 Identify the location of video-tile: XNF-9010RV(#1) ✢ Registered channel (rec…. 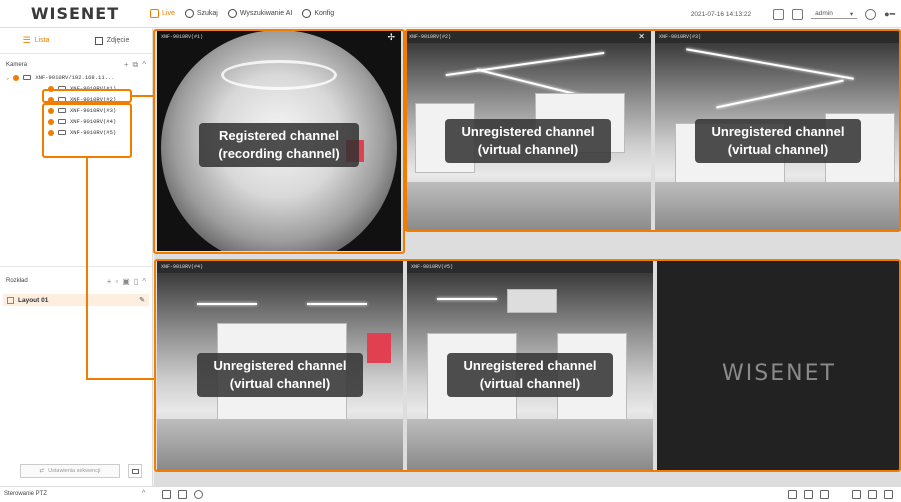
(279, 141).